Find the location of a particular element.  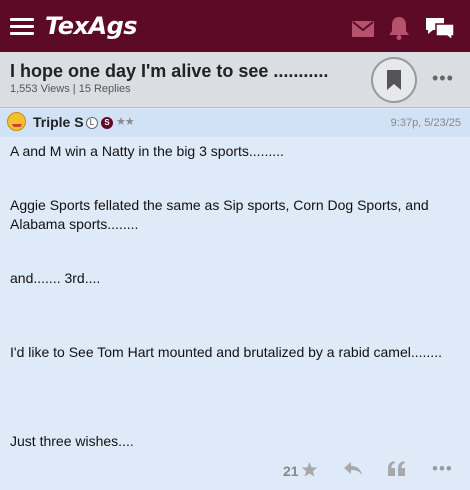

status-badge: S is located at coordinates (107, 123).